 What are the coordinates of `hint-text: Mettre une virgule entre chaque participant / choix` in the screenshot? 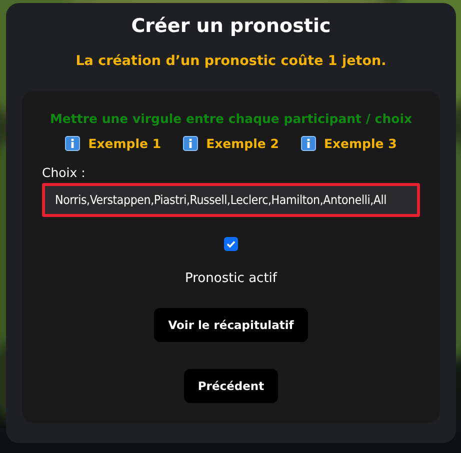 It's located at (231, 118).